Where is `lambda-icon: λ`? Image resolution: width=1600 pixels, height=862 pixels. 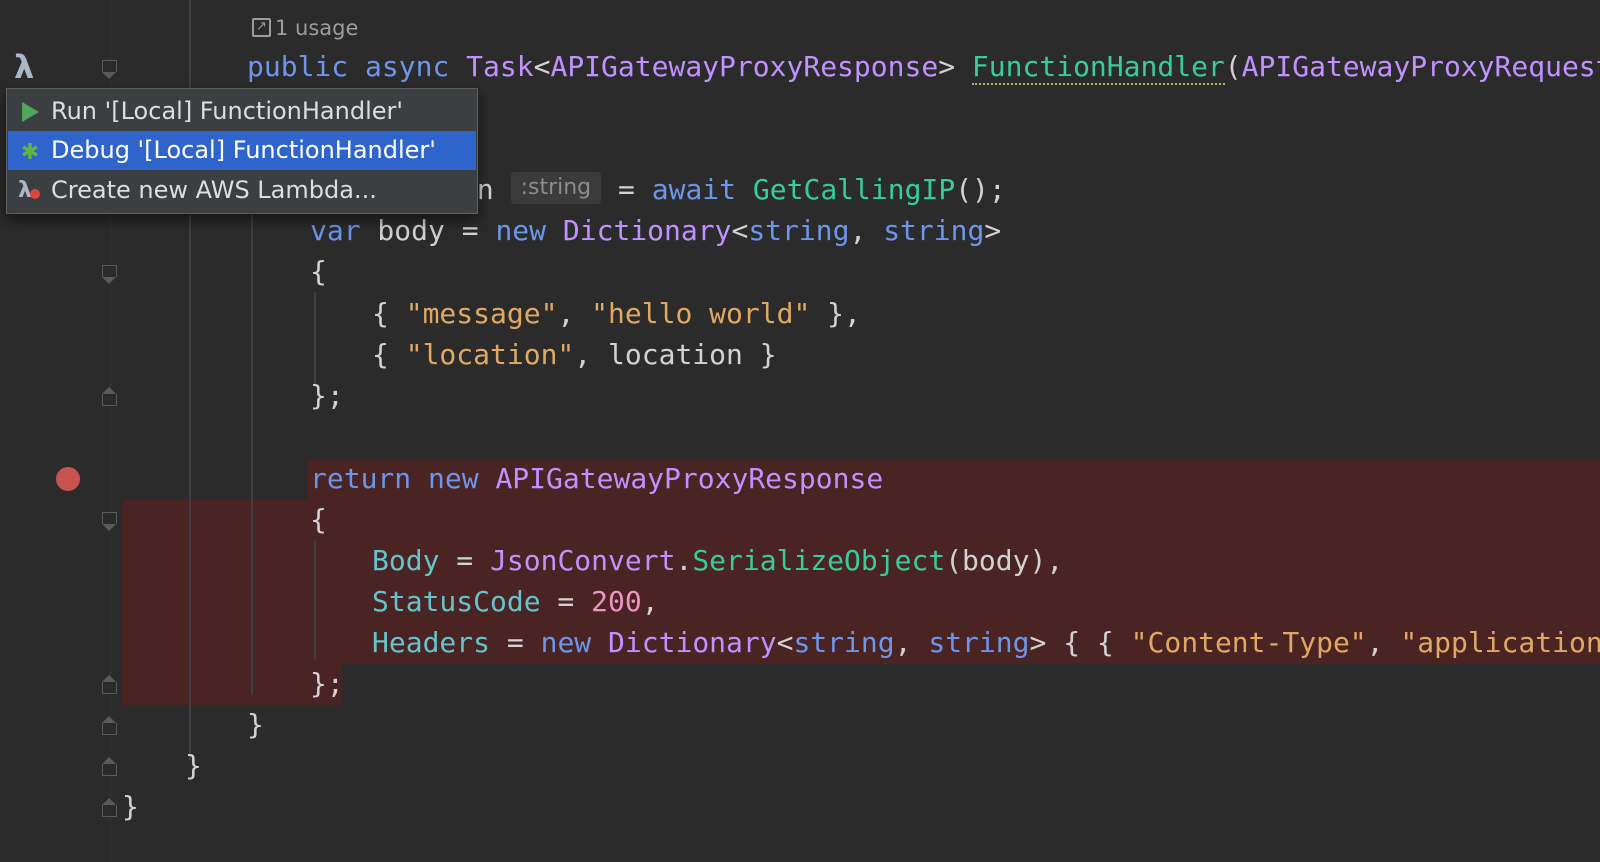
lambda-icon: λ is located at coordinates (24, 67).